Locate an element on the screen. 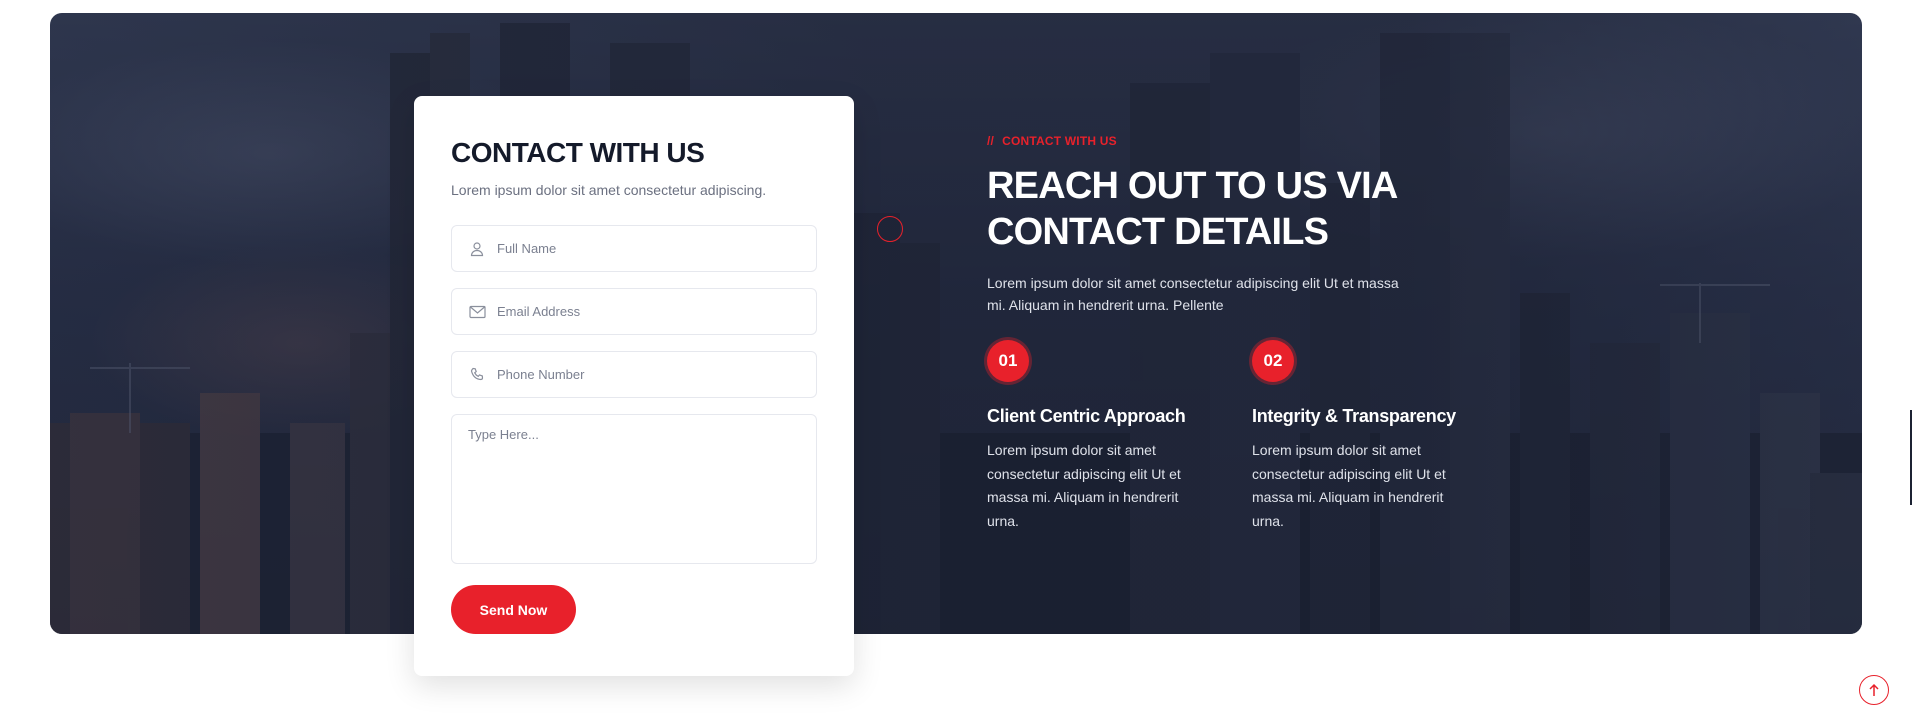  full-name-field is located at coordinates (634, 248).